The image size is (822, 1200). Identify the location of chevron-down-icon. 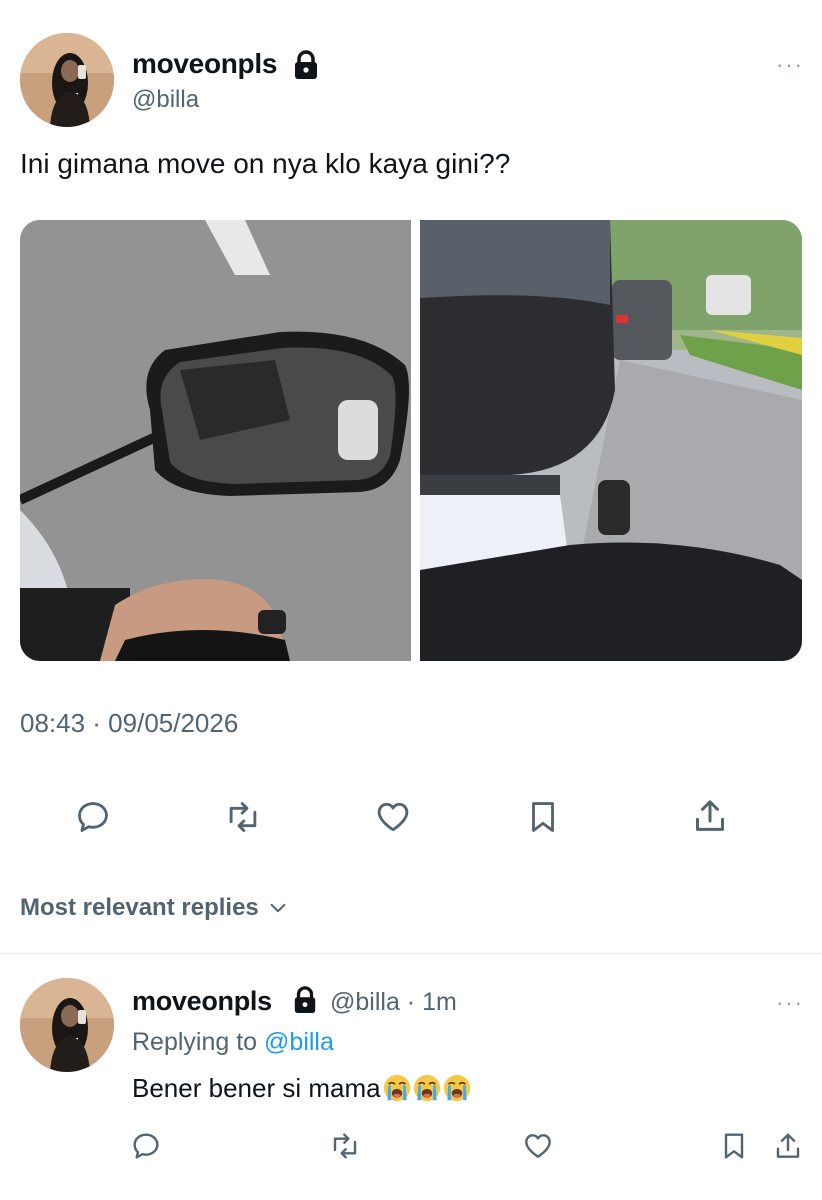
(278, 908).